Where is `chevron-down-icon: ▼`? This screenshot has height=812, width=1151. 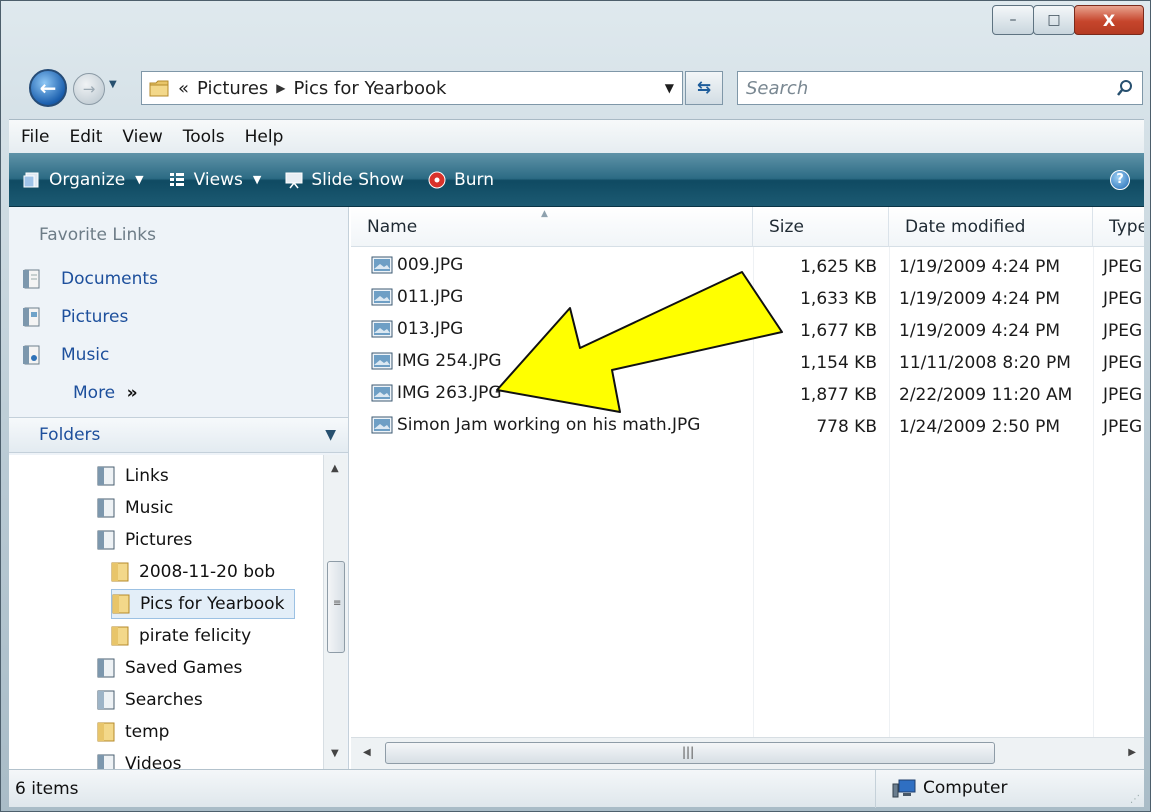 chevron-down-icon: ▼ is located at coordinates (330, 435).